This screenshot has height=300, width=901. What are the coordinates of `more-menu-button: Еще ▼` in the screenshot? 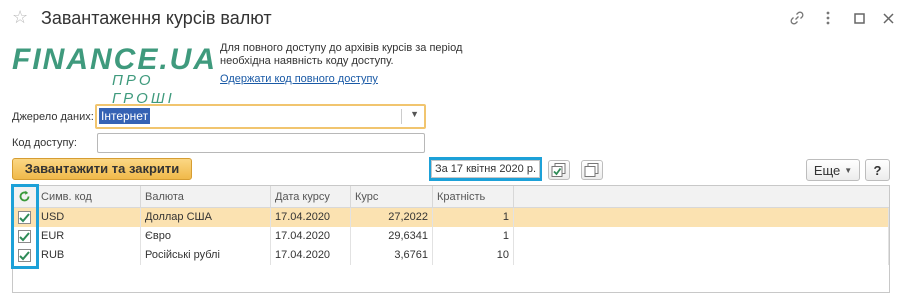 It's located at (833, 170).